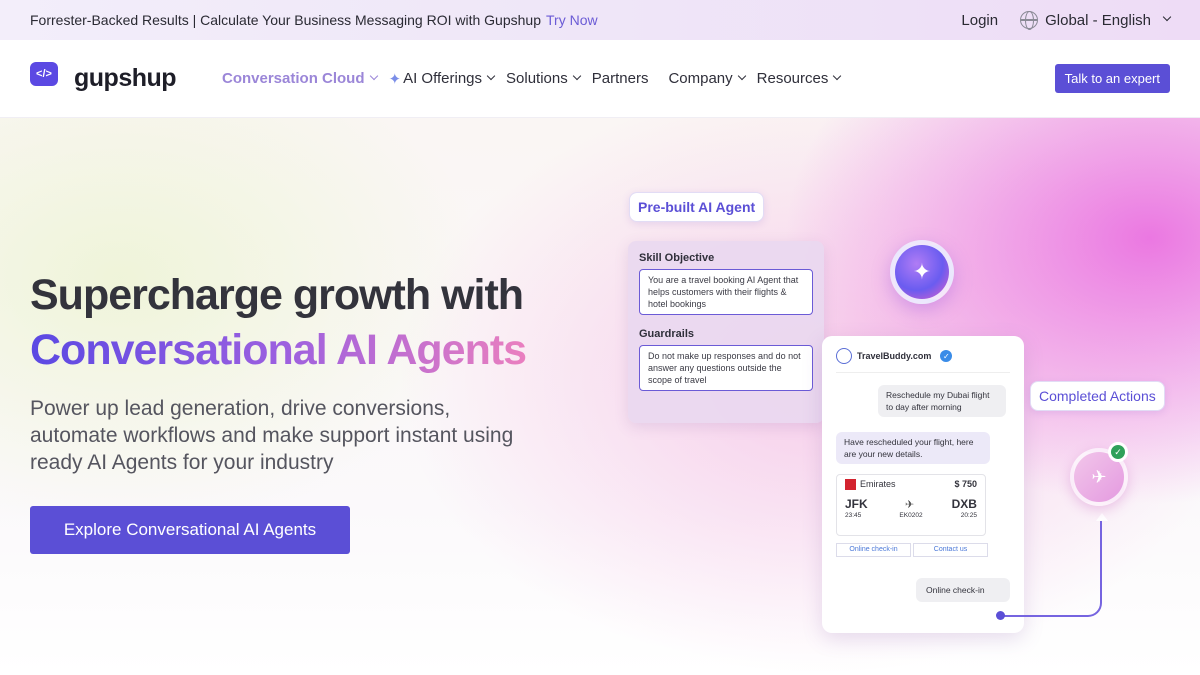 The width and height of the screenshot is (1200, 675). I want to click on guardrails-title: Guardrails, so click(667, 334).